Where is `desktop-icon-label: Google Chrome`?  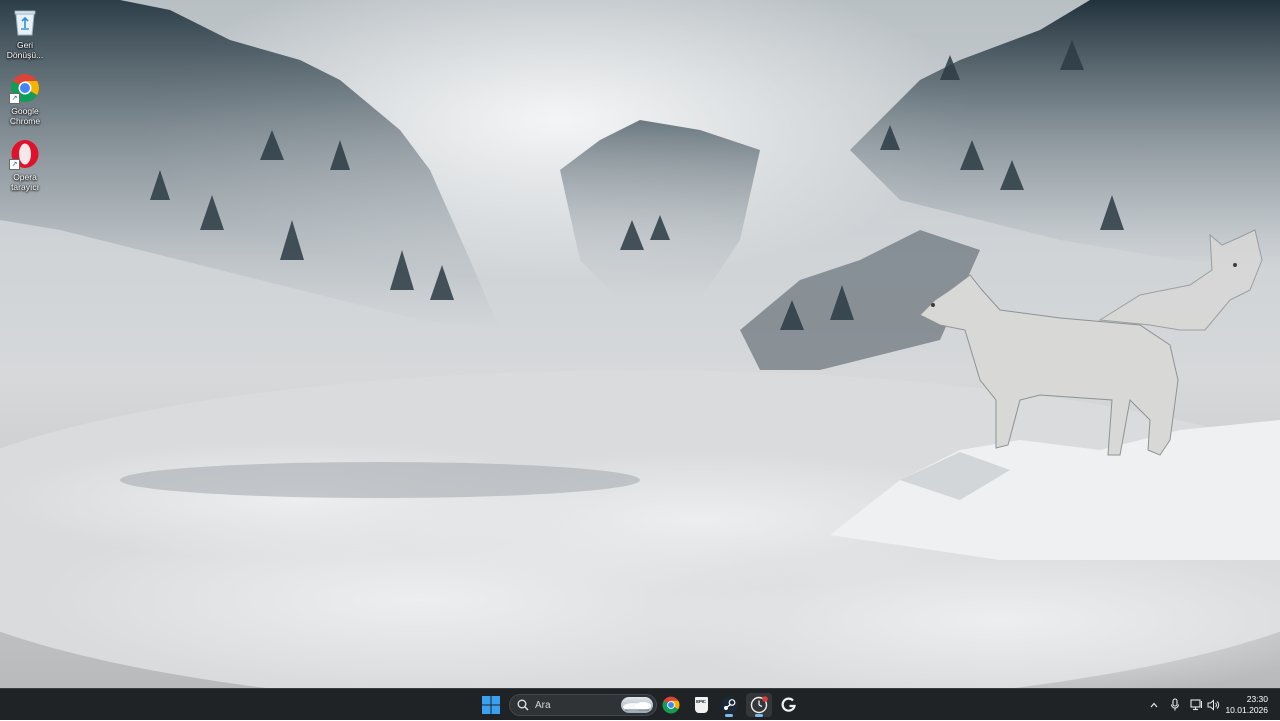
desktop-icon-label: Google Chrome is located at coordinates (25, 116).